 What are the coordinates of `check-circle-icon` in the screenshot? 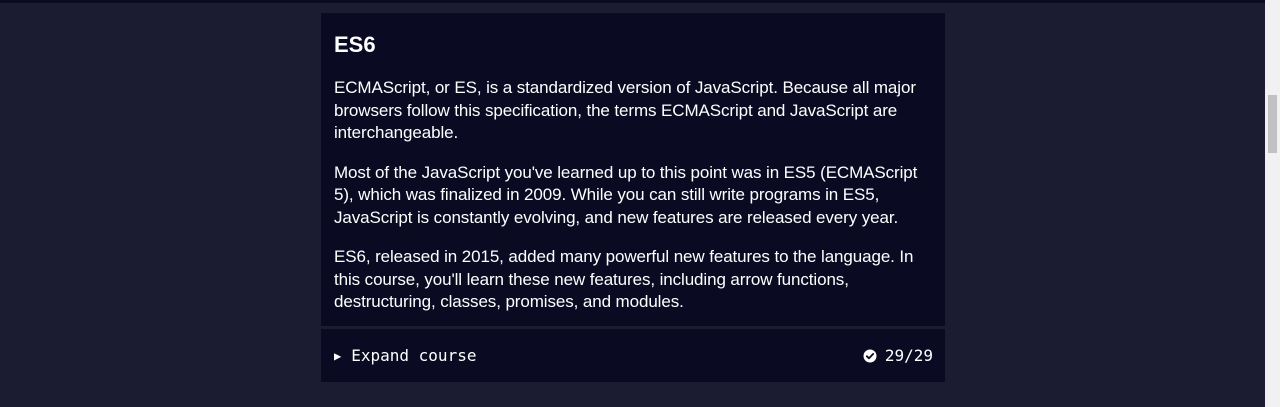 It's located at (870, 355).